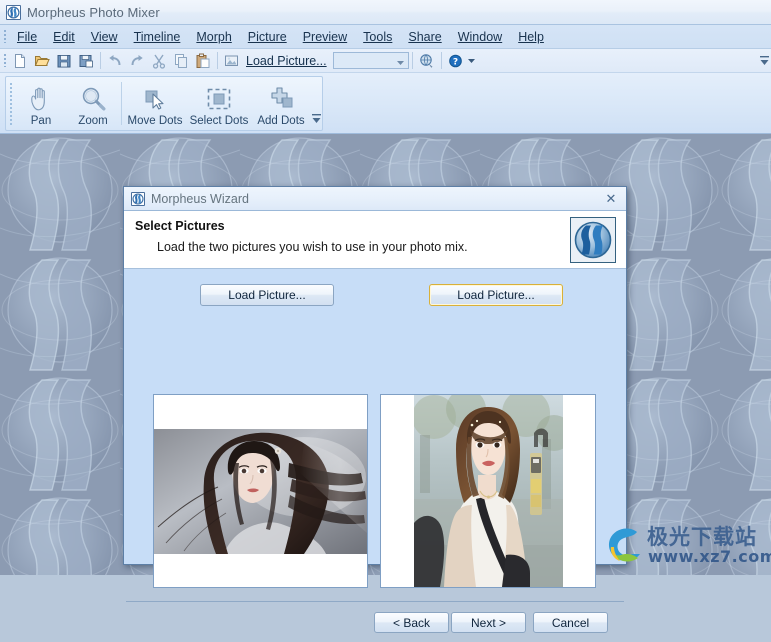 This screenshot has height=642, width=771. I want to click on tool-move-dots-label: Move Dots, so click(155, 121).